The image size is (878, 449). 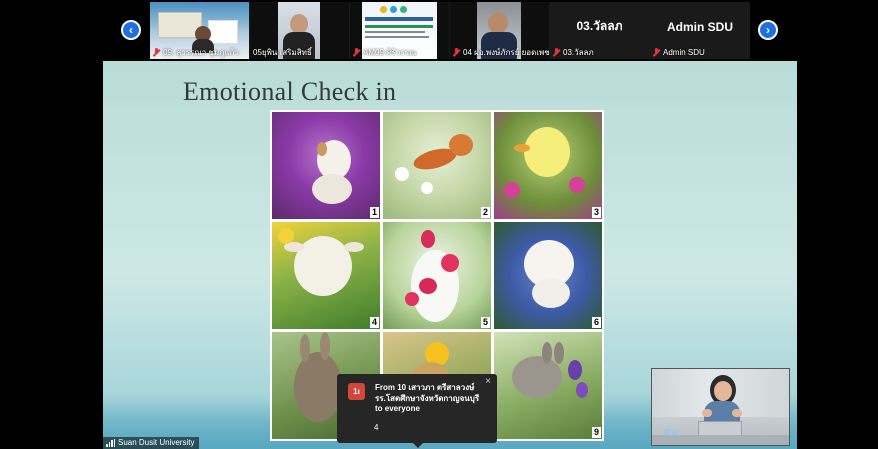 What do you see at coordinates (110, 443) in the screenshot?
I see `signal-bars-icon` at bounding box center [110, 443].